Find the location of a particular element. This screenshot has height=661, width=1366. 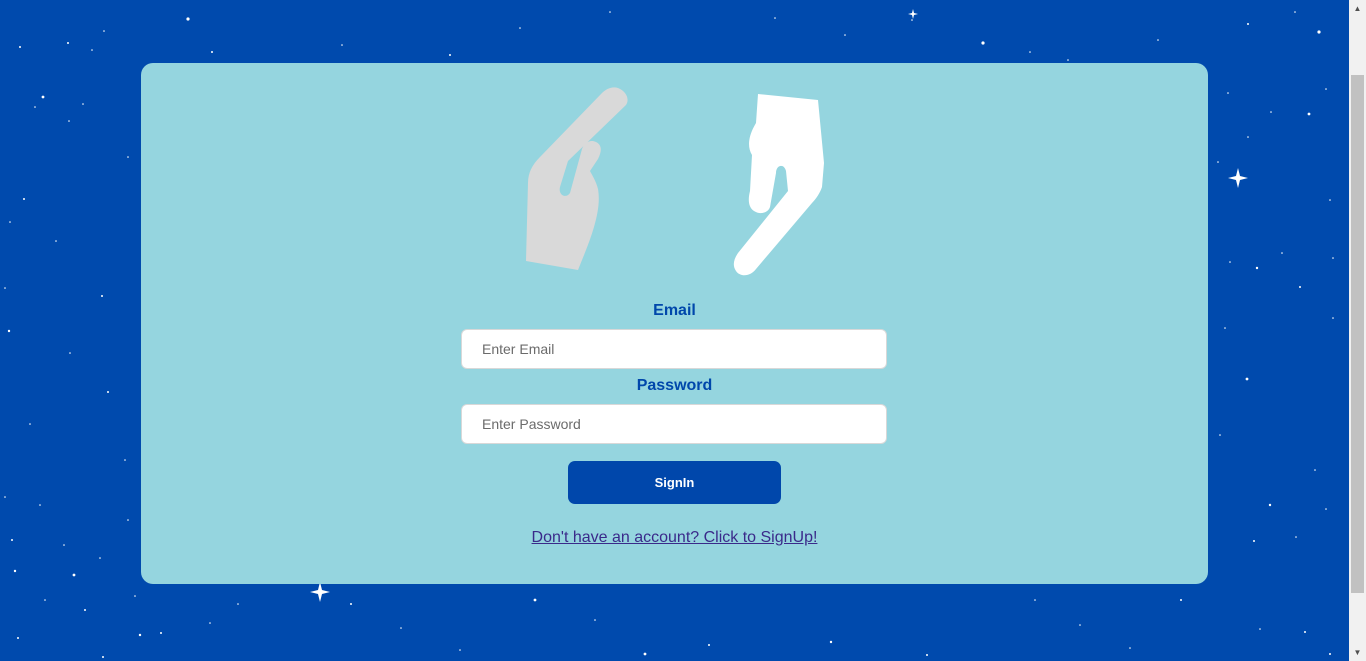

vertical-scrollbar: ▲ ▼ is located at coordinates (1357, 330).